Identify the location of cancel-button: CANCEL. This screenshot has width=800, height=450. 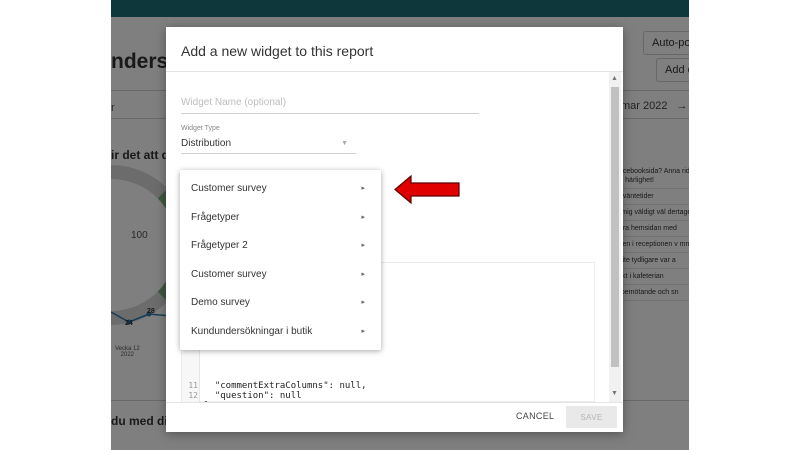
(535, 416).